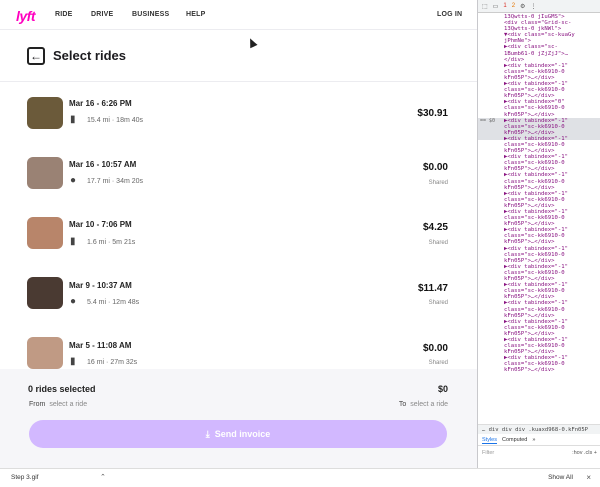 The width and height of the screenshot is (600, 487). Describe the element at coordinates (100, 345) in the screenshot. I see `ride-date: Mar 5 - 11:08 AM` at that location.